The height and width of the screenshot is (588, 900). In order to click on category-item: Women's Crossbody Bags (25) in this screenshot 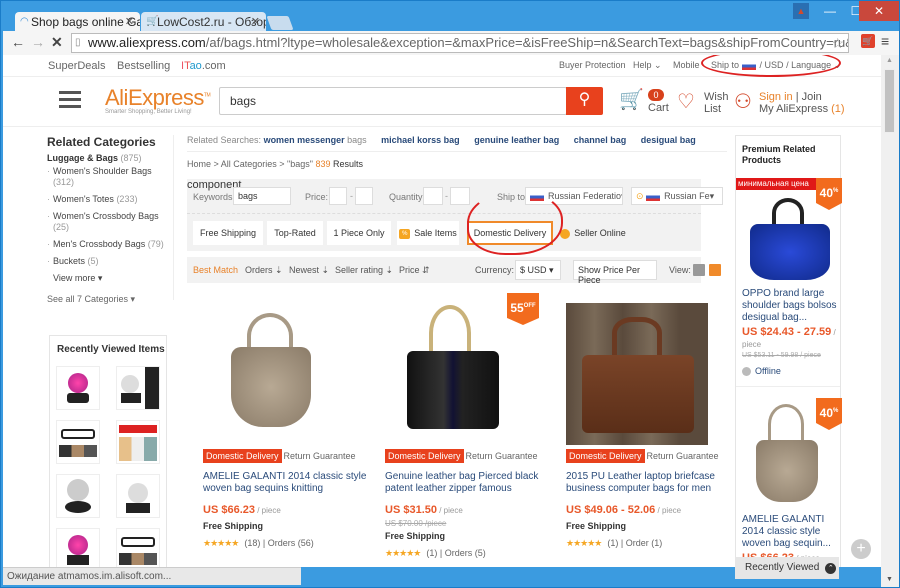, I will do `click(110, 222)`.